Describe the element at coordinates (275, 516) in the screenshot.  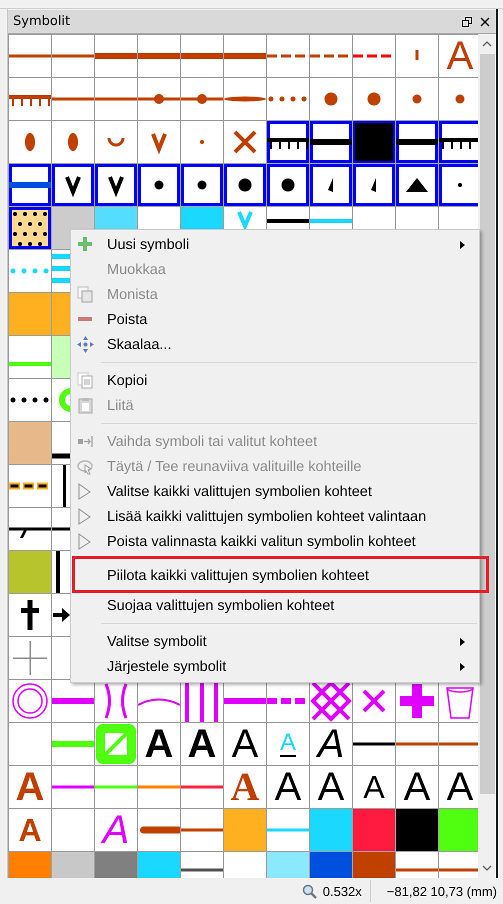
I see `menu-item: Lisää kaikki valittujen symbolien kohteet valintaan` at that location.